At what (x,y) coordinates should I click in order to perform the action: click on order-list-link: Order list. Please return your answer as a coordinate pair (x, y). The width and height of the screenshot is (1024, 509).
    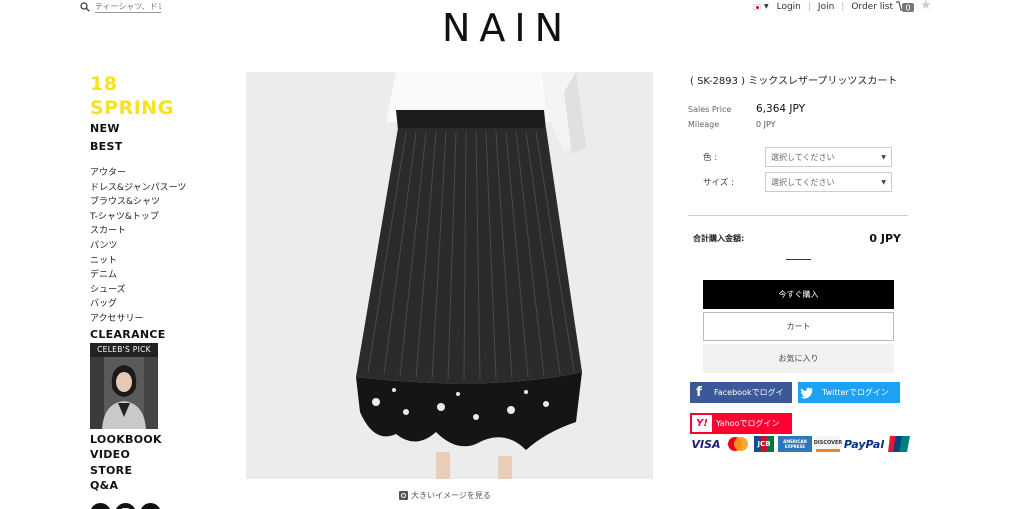
    Looking at the image, I should click on (872, 7).